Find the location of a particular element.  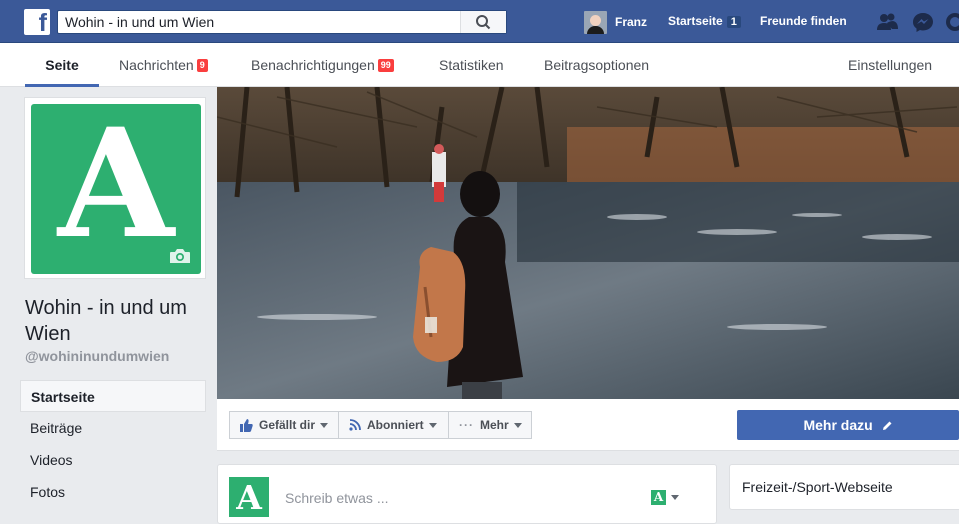

more-options-button: ··· Mehr is located at coordinates (490, 425).